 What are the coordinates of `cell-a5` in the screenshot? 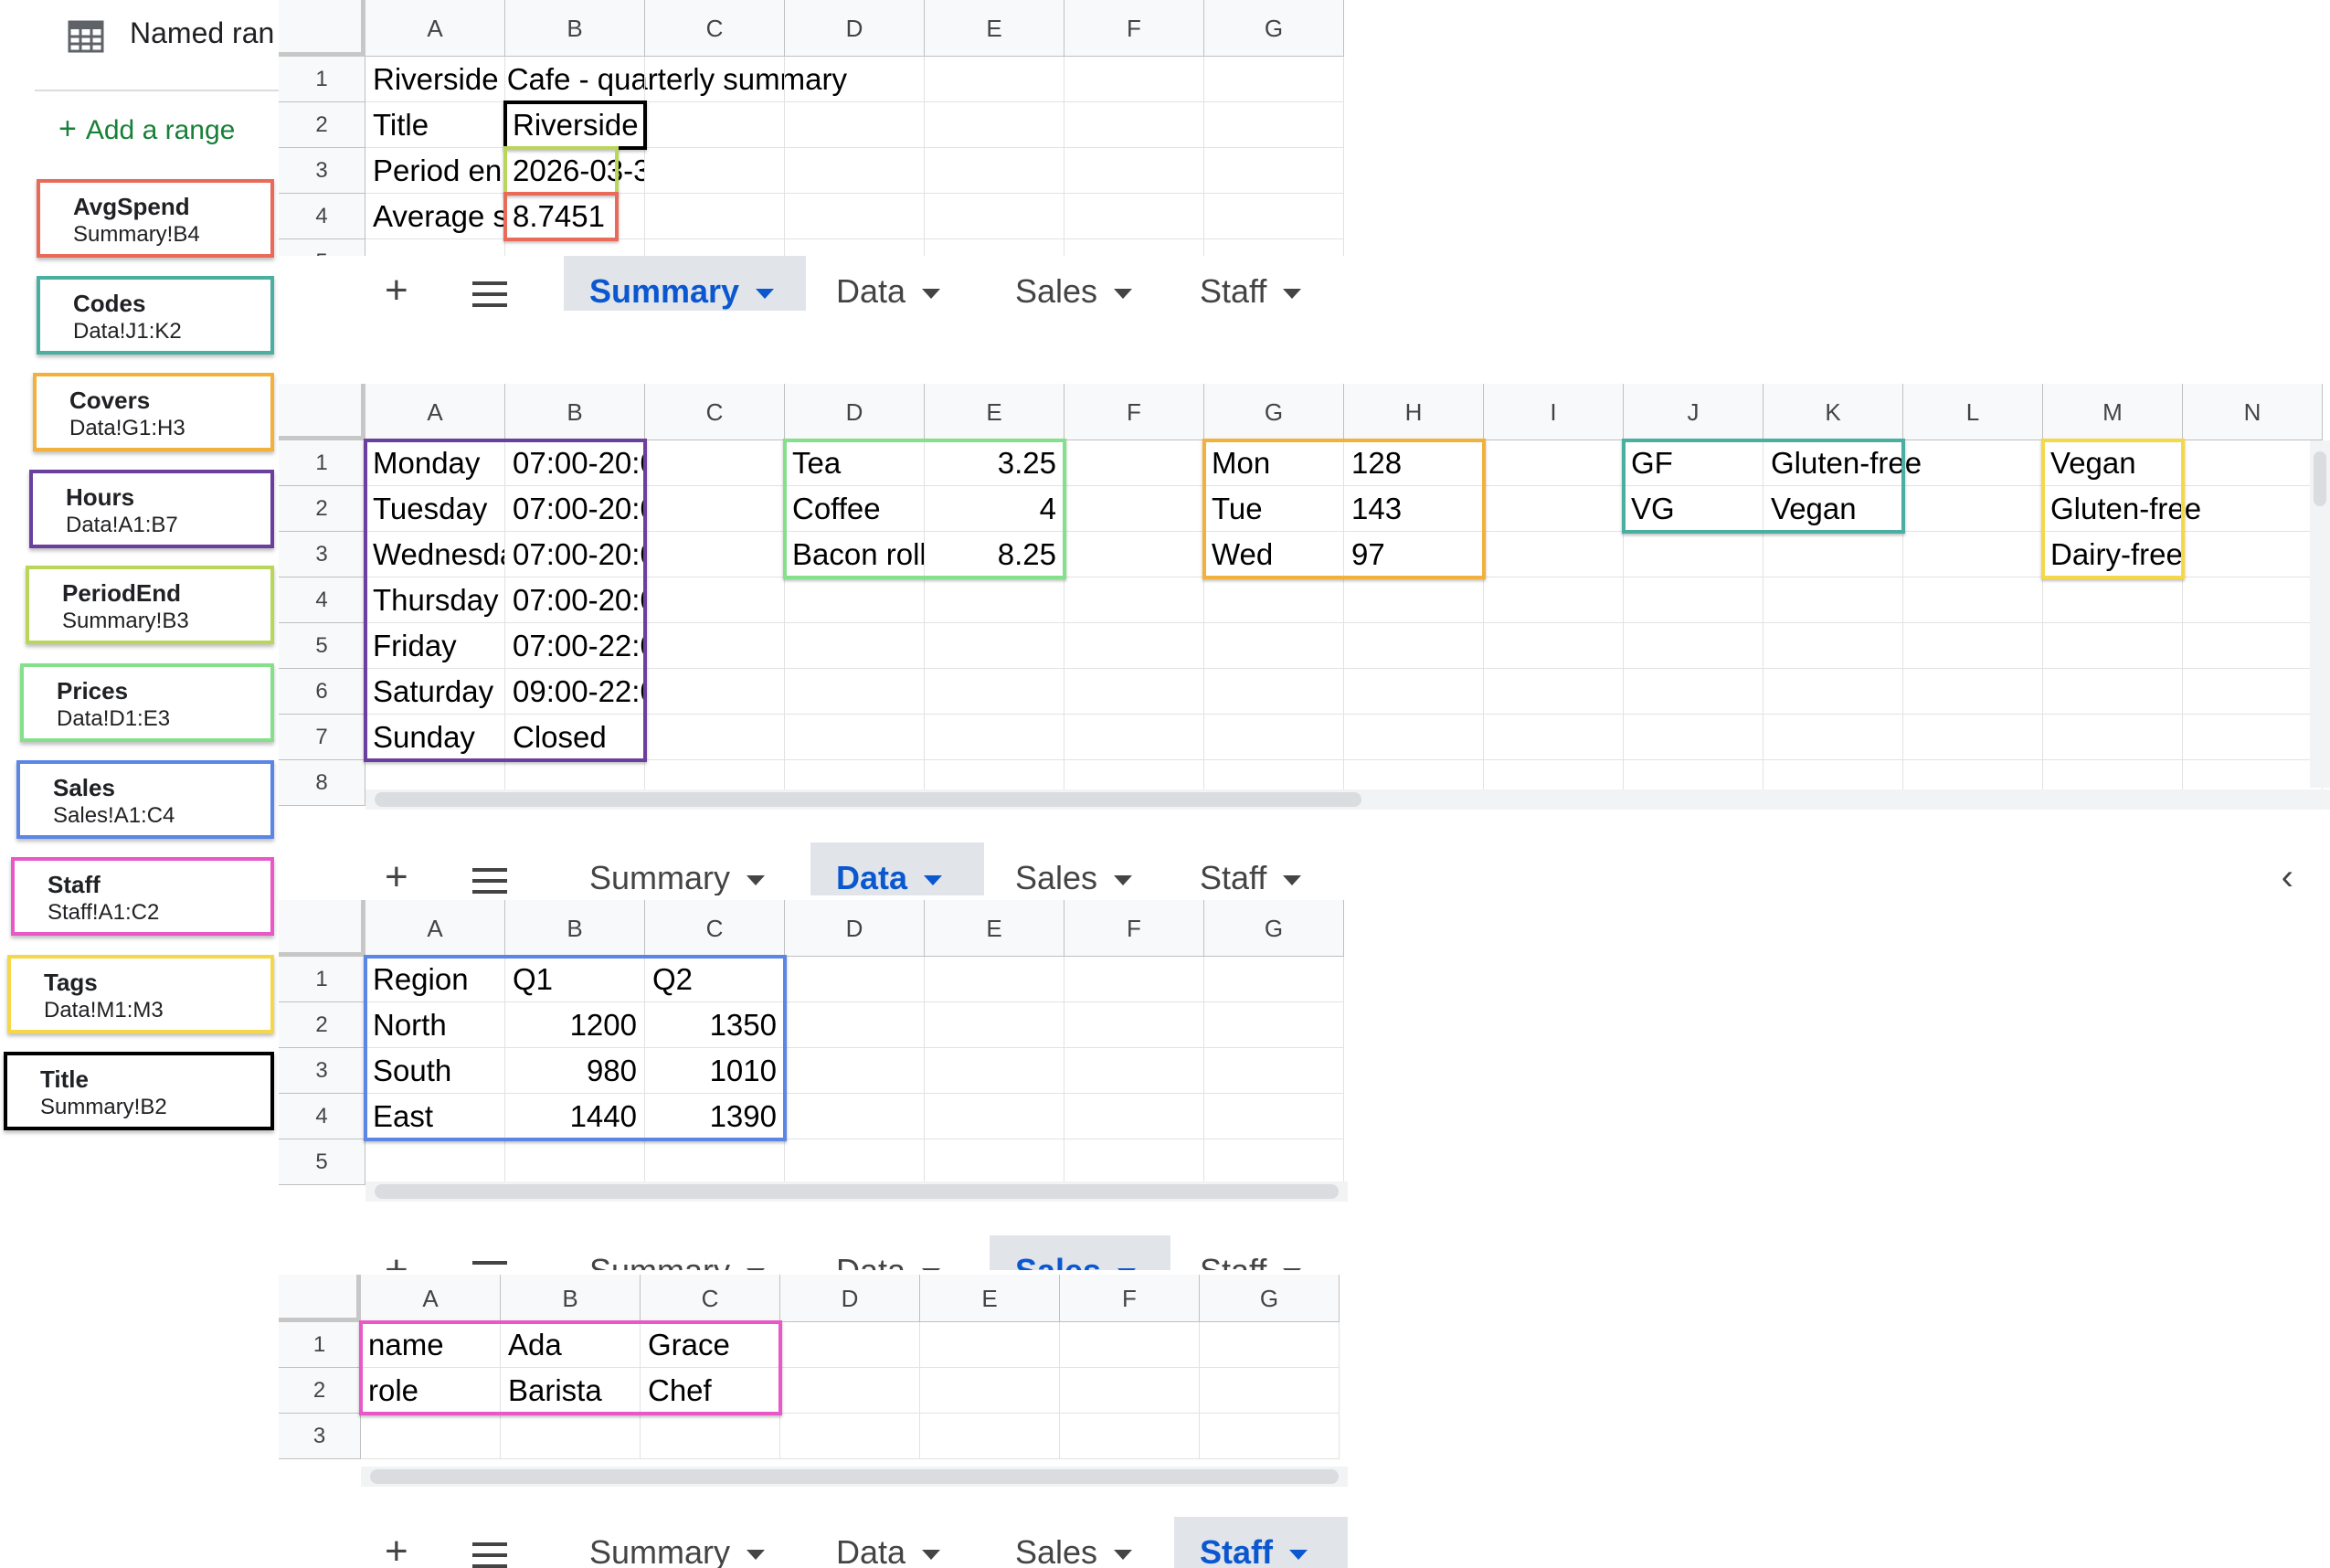 It's located at (435, 1162).